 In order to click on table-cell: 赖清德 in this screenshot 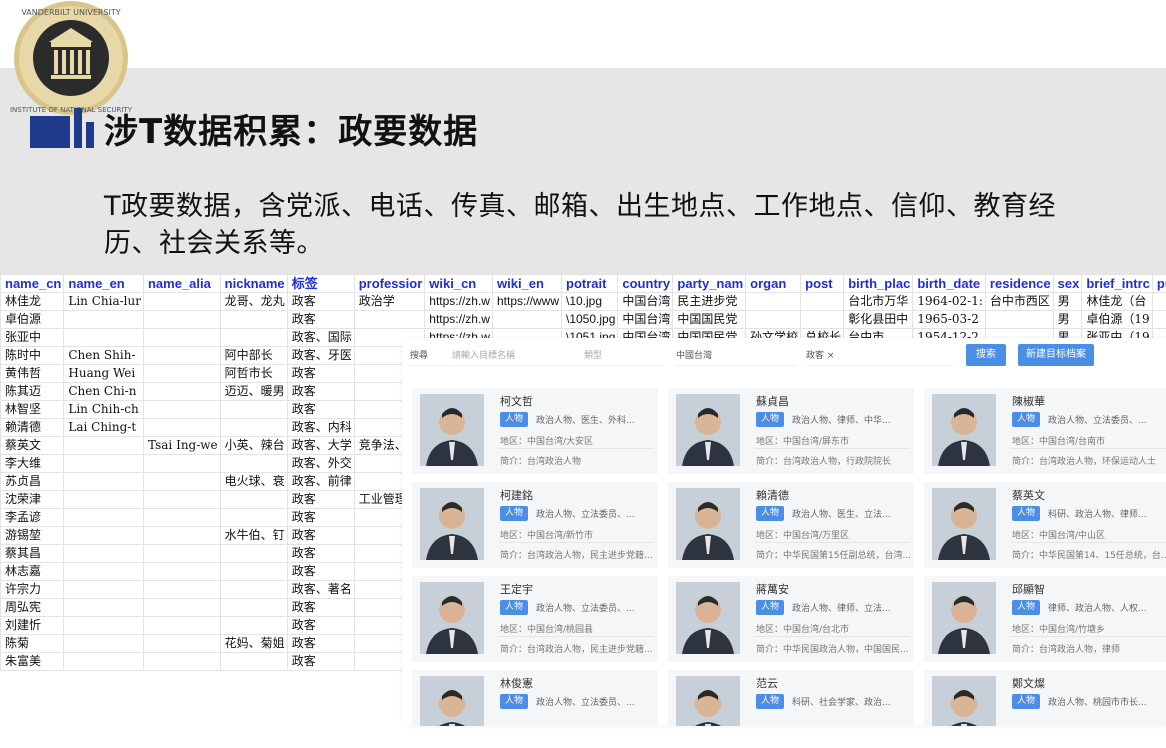, I will do `click(32, 427)`.